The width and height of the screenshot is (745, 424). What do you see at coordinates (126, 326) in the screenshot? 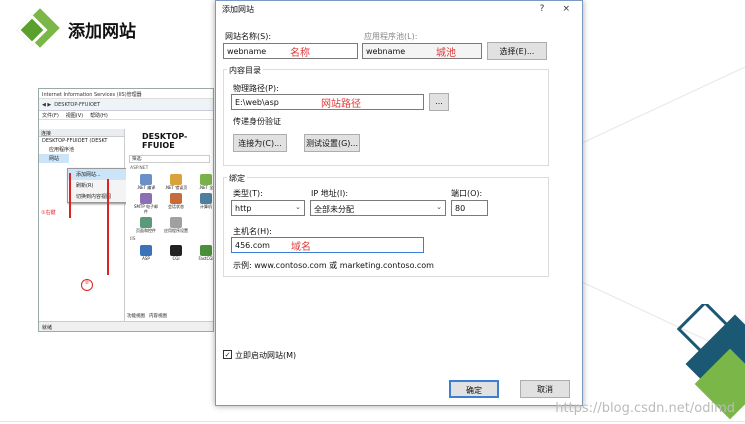
I see `status-bar: 就绪` at bounding box center [126, 326].